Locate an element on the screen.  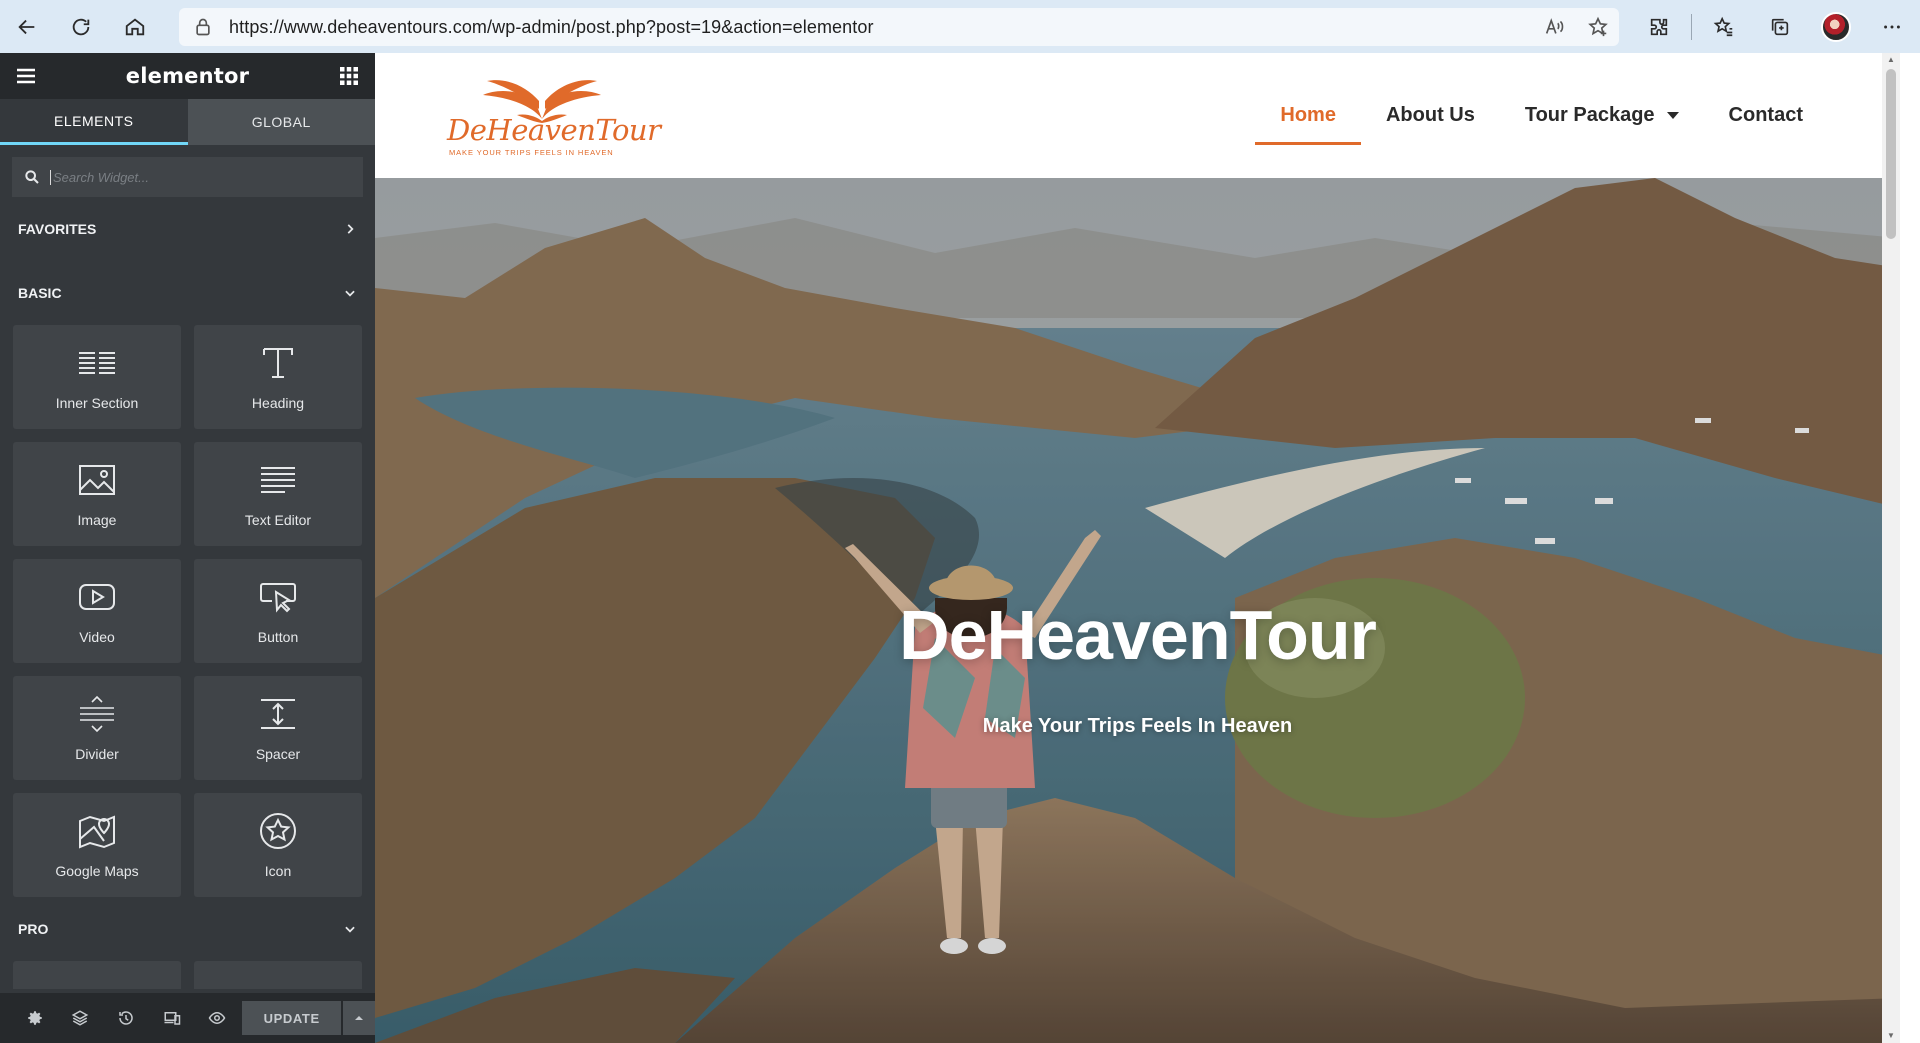
caret-down-icon is located at coordinates (1672, 115).